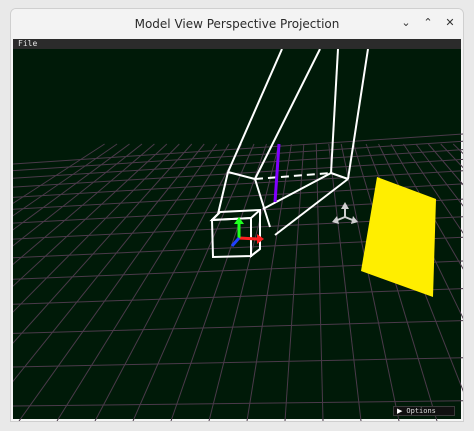 The width and height of the screenshot is (474, 431). I want to click on vertical-axis-line, so click(277, 173).